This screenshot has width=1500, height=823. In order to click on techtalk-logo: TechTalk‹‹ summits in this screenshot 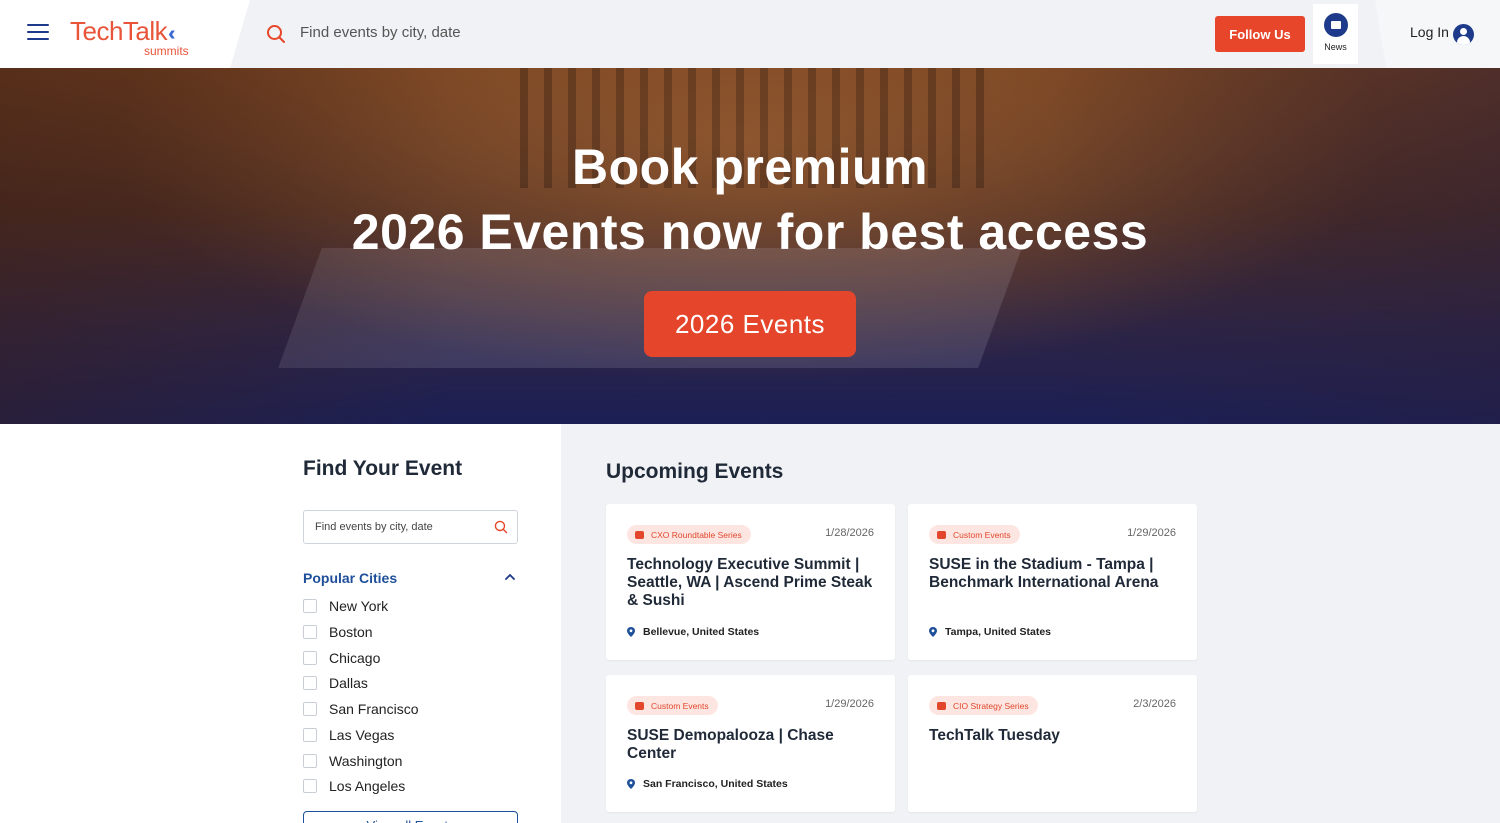, I will do `click(129, 37)`.